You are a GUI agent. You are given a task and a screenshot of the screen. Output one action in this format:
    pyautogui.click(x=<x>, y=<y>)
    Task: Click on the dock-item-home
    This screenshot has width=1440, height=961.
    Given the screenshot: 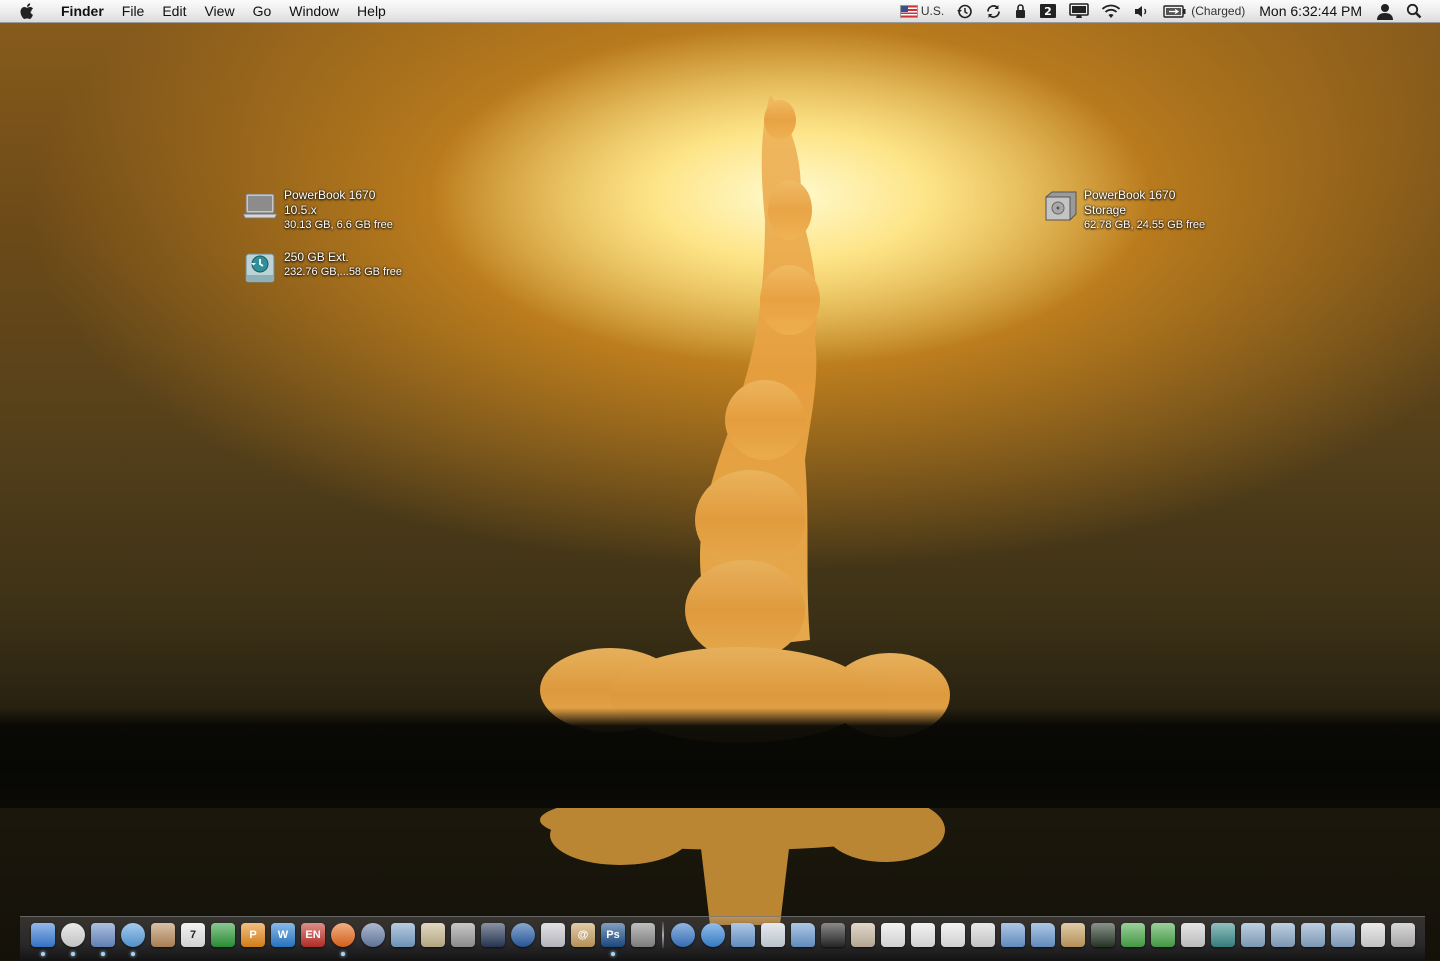 What is the action you would take?
    pyautogui.click(x=863, y=935)
    